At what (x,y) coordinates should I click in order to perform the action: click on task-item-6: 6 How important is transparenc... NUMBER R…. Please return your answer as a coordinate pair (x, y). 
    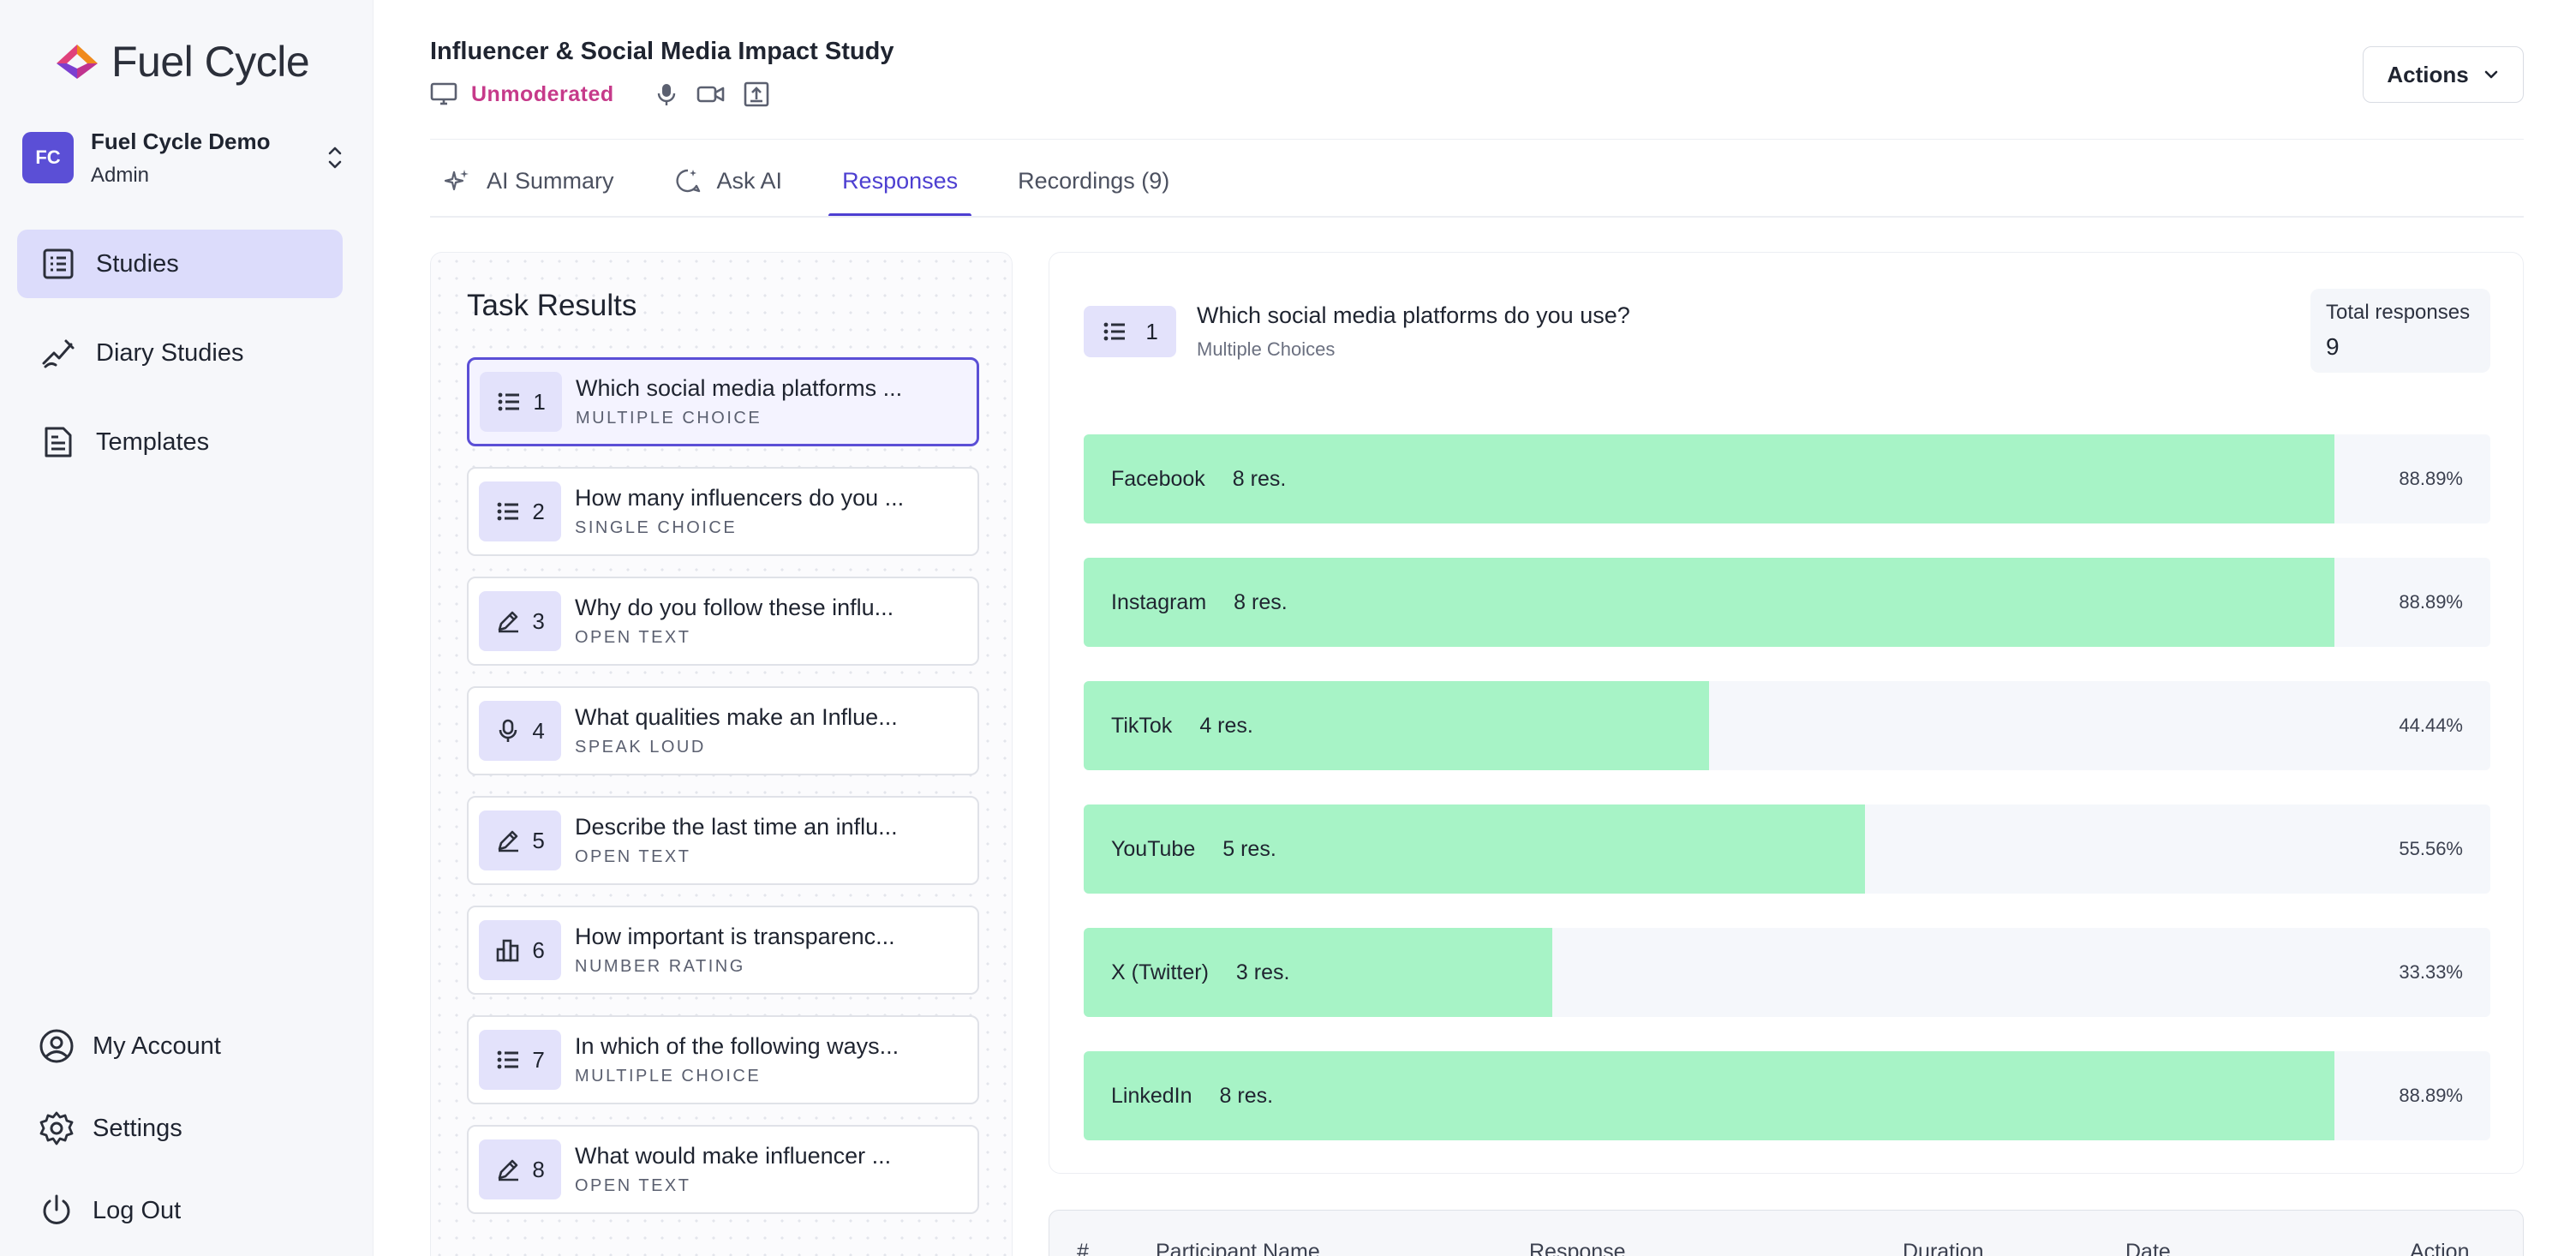
    Looking at the image, I should click on (723, 951).